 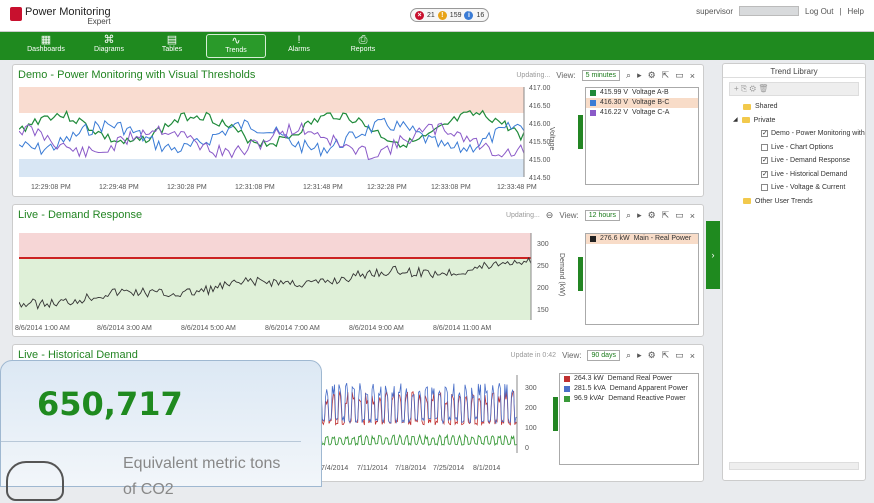 What do you see at coordinates (172, 46) in the screenshot?
I see `nav-tables: ▤ Tables` at bounding box center [172, 46].